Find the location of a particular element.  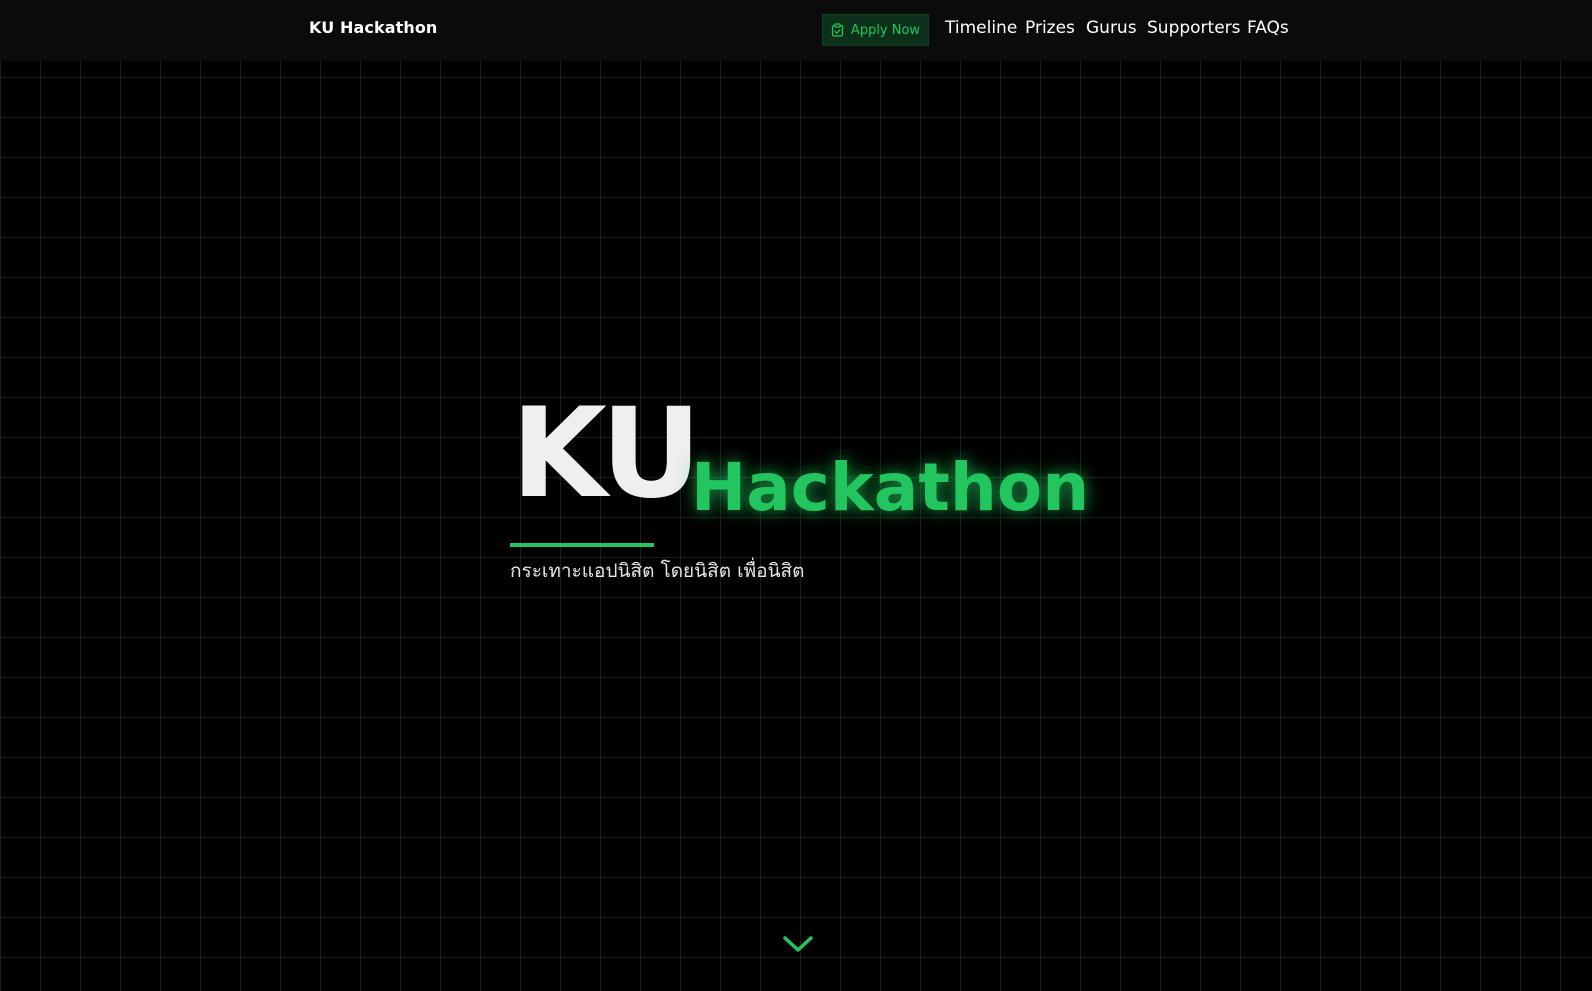

apply-now-label: Apply Now is located at coordinates (885, 30).